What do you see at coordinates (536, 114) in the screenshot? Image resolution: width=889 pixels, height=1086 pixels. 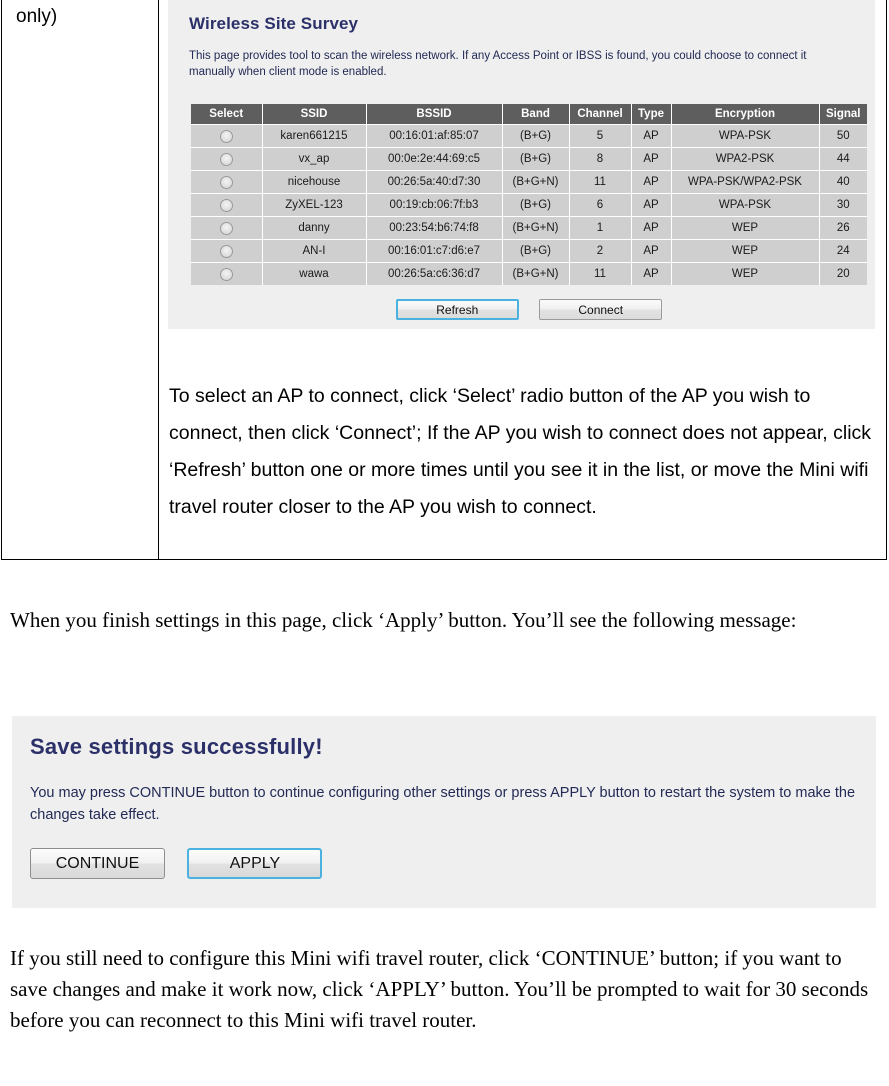 I see `column-header-band: Band` at bounding box center [536, 114].